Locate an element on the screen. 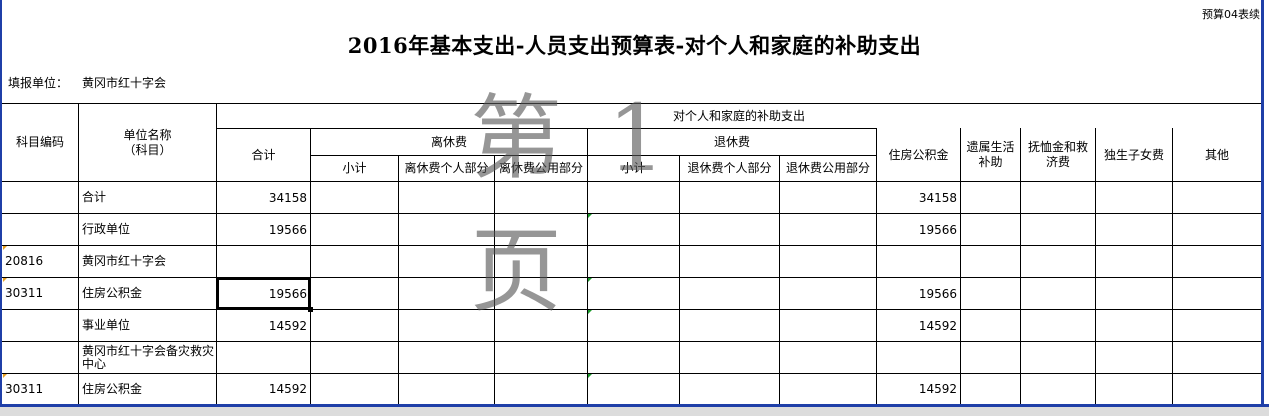  header-subtotal-b: 小计 is located at coordinates (633, 168).